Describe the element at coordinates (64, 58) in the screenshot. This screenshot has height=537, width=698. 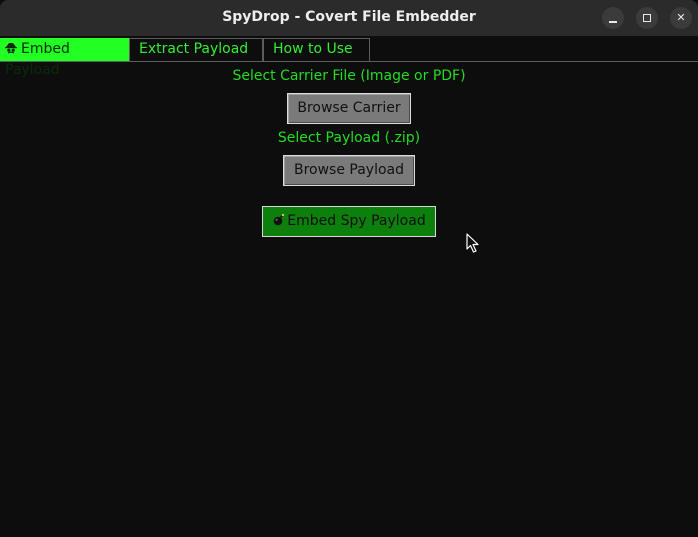
I see `tab-embed-payload: Embed Payload` at that location.